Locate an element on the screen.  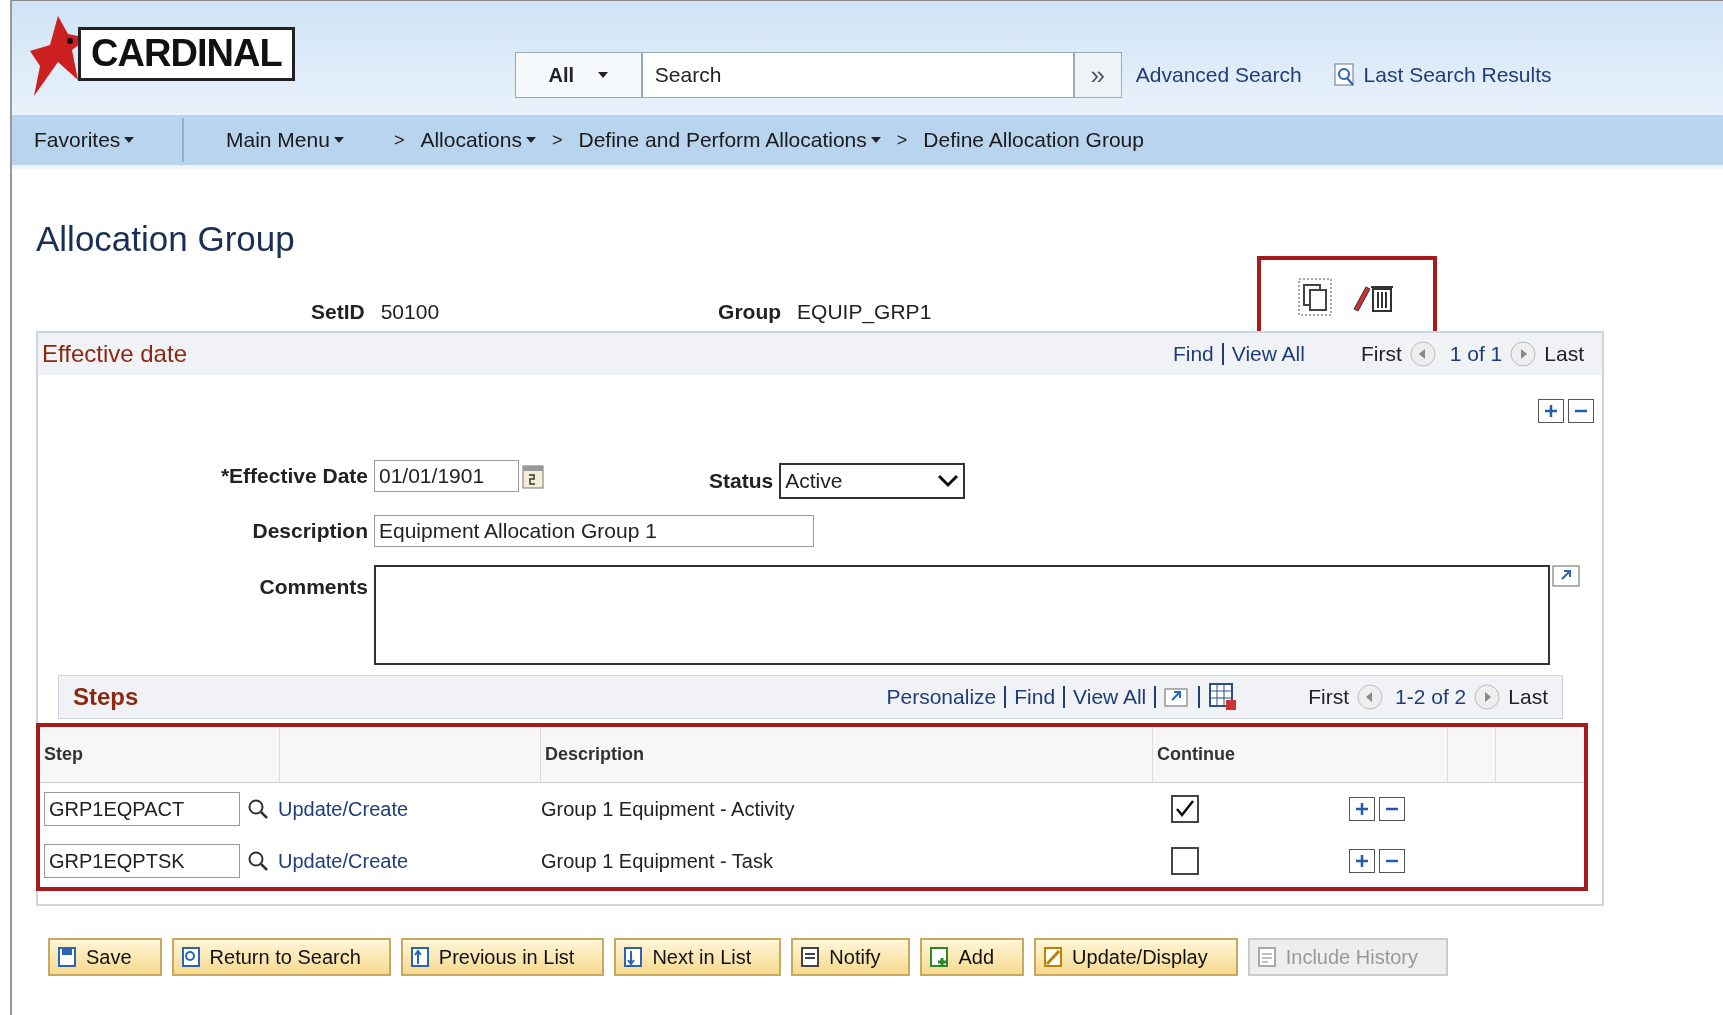
status-label: Status is located at coordinates (741, 481).